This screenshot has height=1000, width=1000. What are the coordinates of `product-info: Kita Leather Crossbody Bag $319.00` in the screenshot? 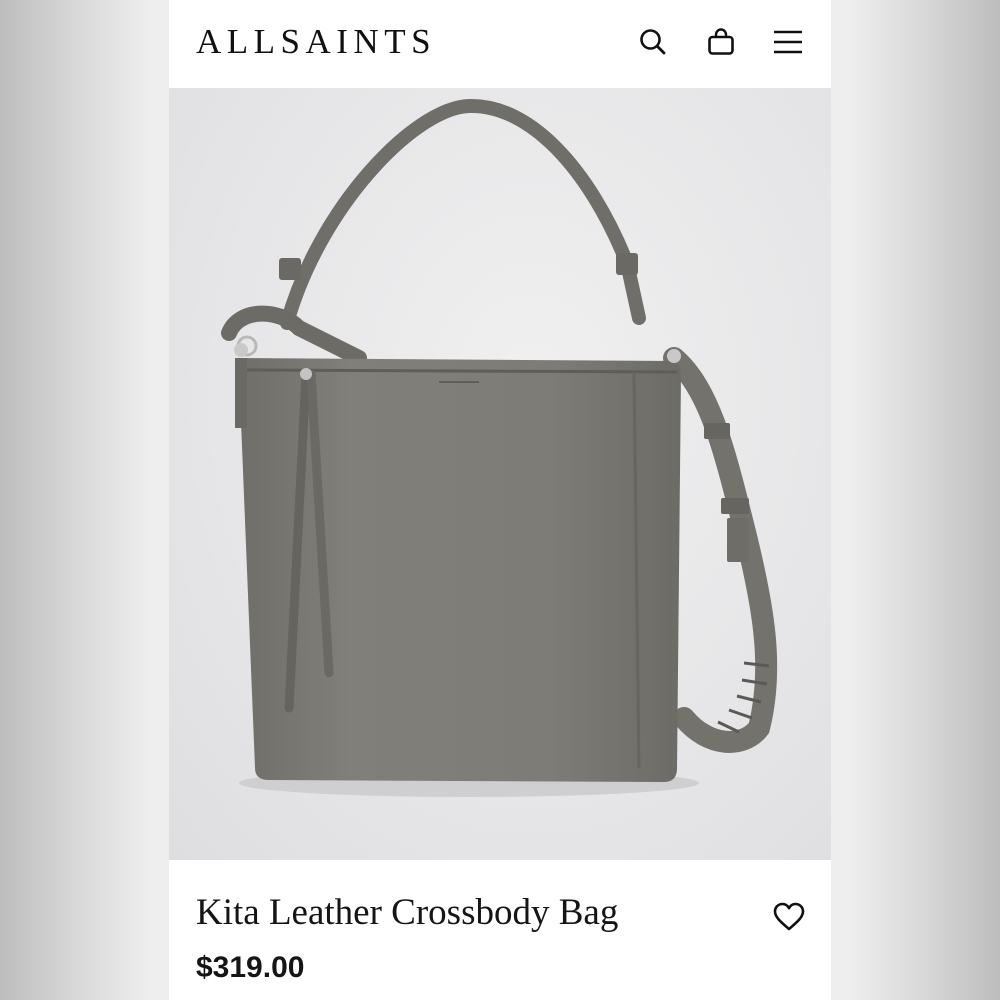 It's located at (500, 930).